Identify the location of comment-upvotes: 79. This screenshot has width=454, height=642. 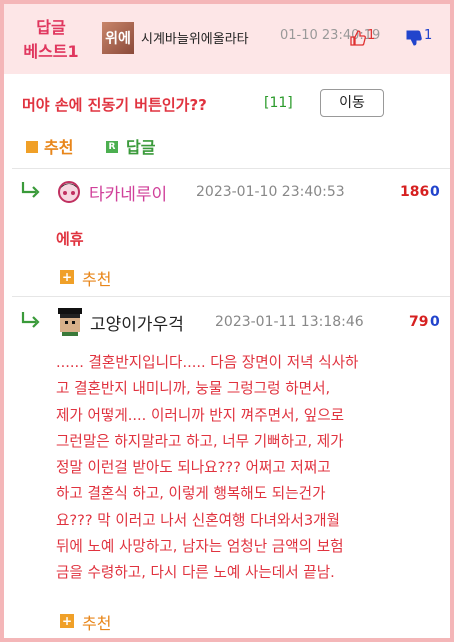
(419, 322).